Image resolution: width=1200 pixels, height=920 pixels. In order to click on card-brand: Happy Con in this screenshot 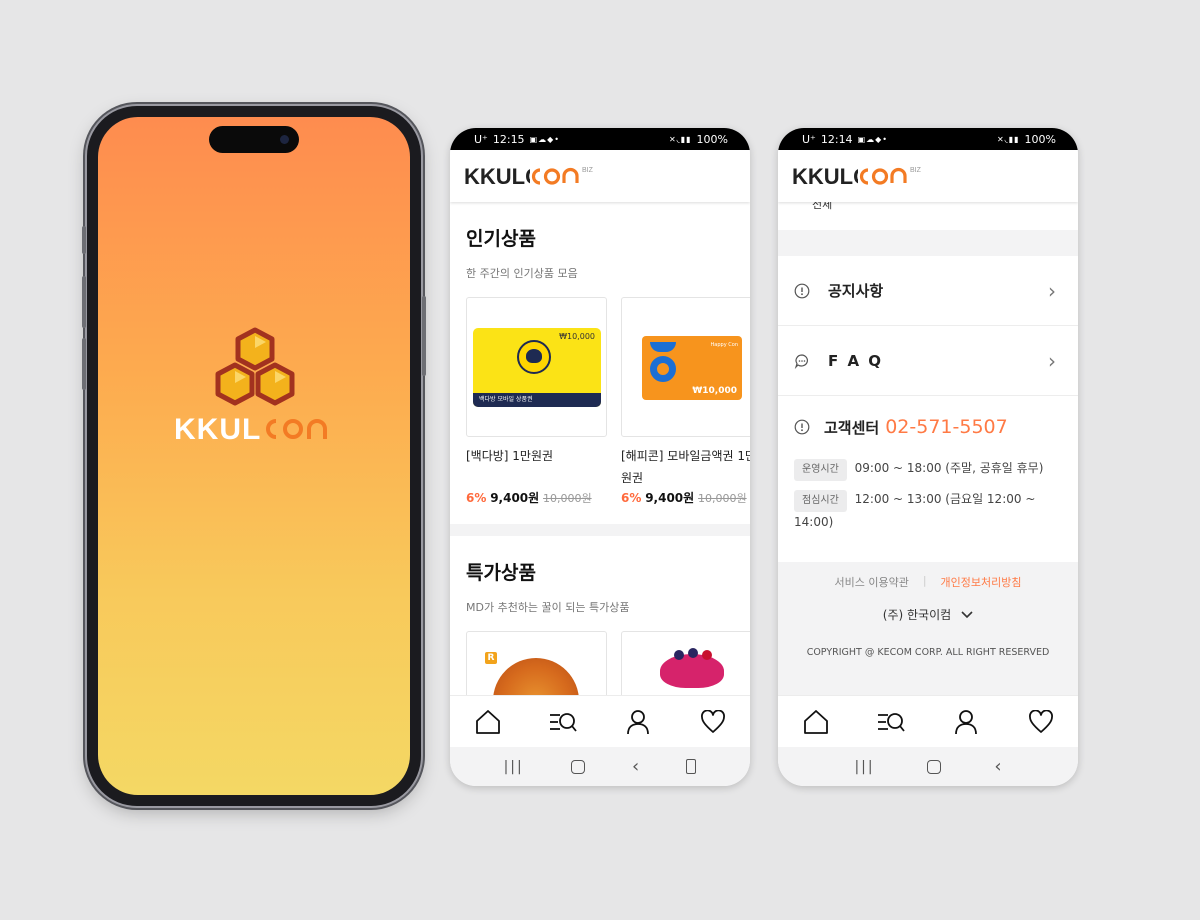, I will do `click(724, 345)`.